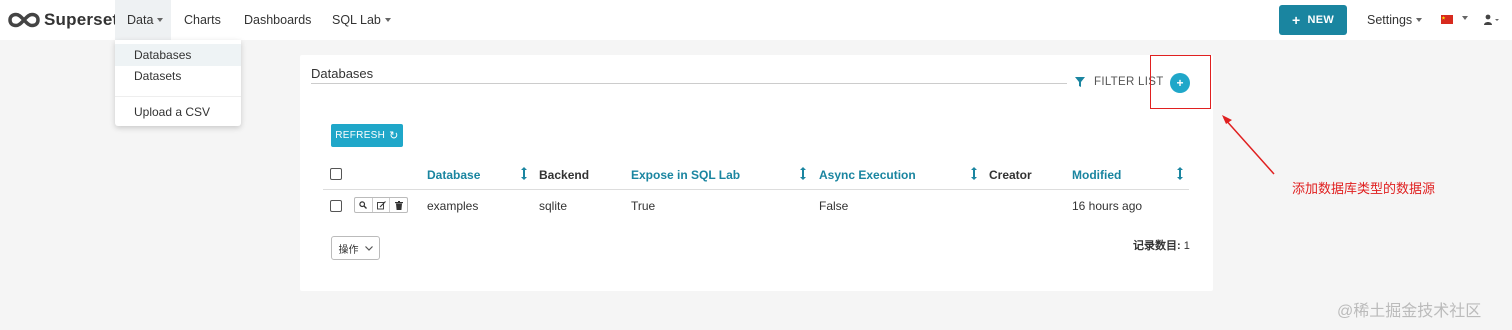 The width and height of the screenshot is (1512, 330). What do you see at coordinates (453, 206) in the screenshot?
I see `cell-database: examples` at bounding box center [453, 206].